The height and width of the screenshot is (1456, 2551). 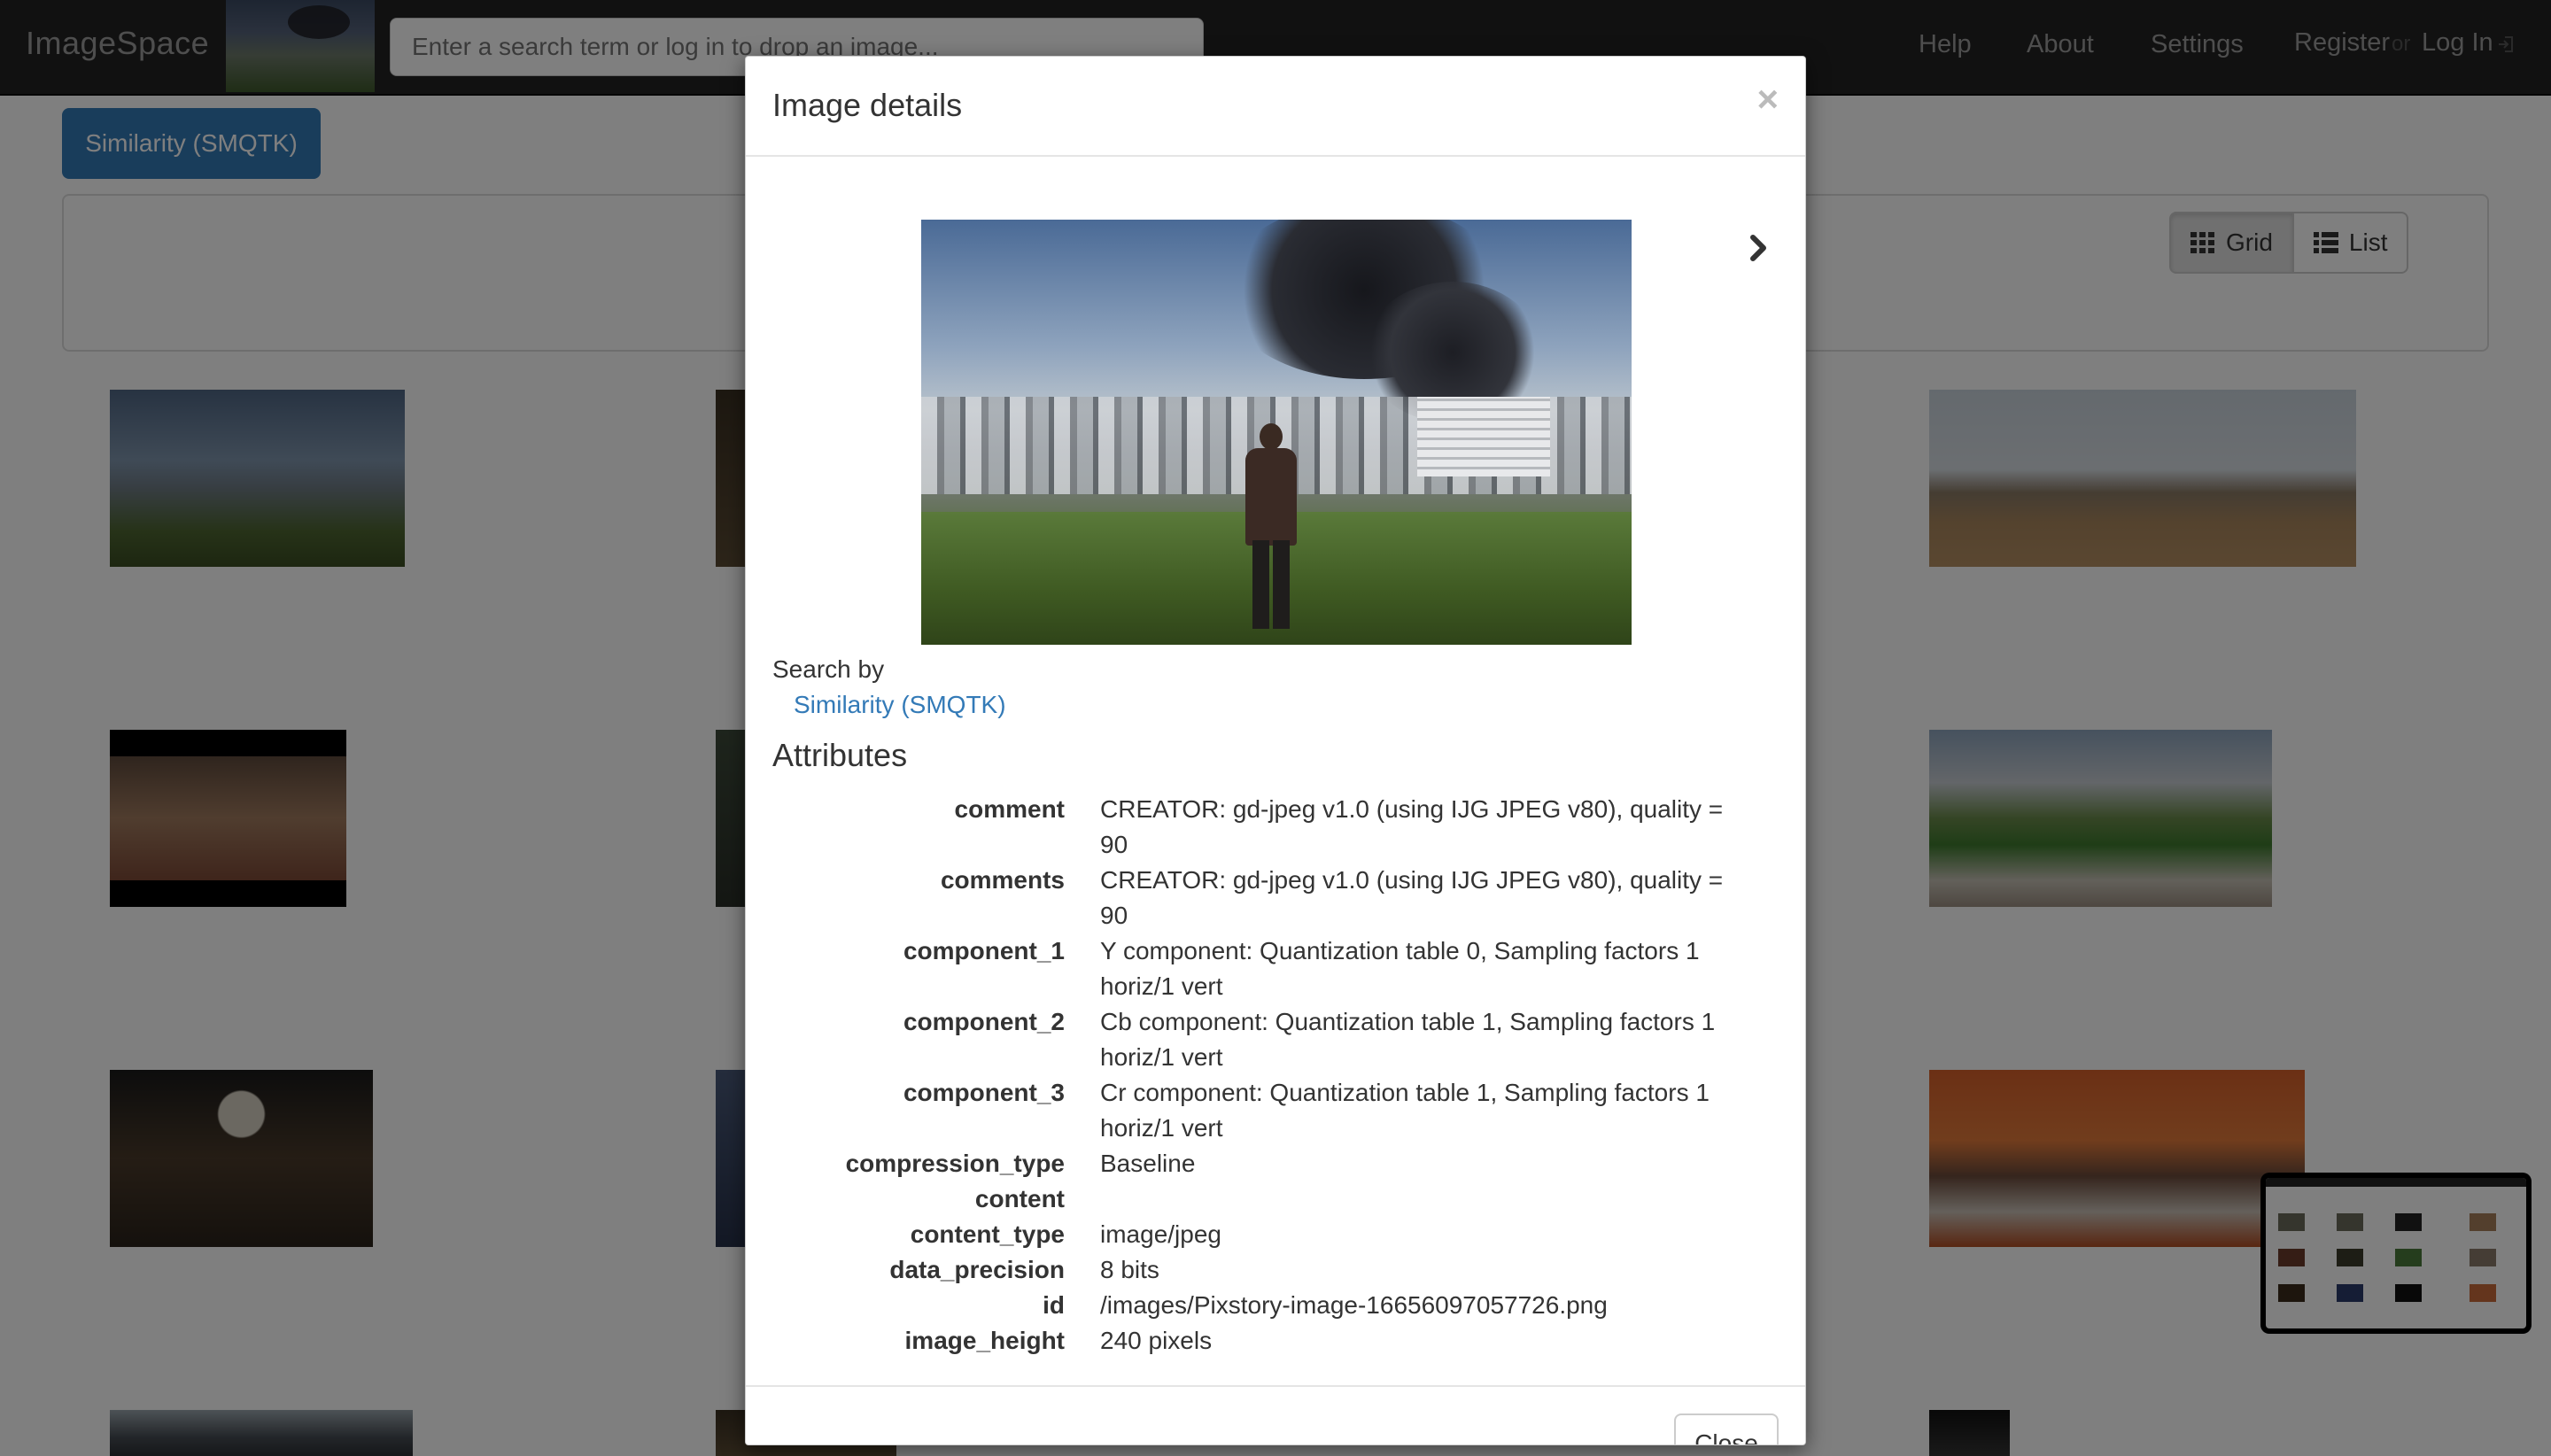 I want to click on search-by-label: Search by, so click(x=828, y=669).